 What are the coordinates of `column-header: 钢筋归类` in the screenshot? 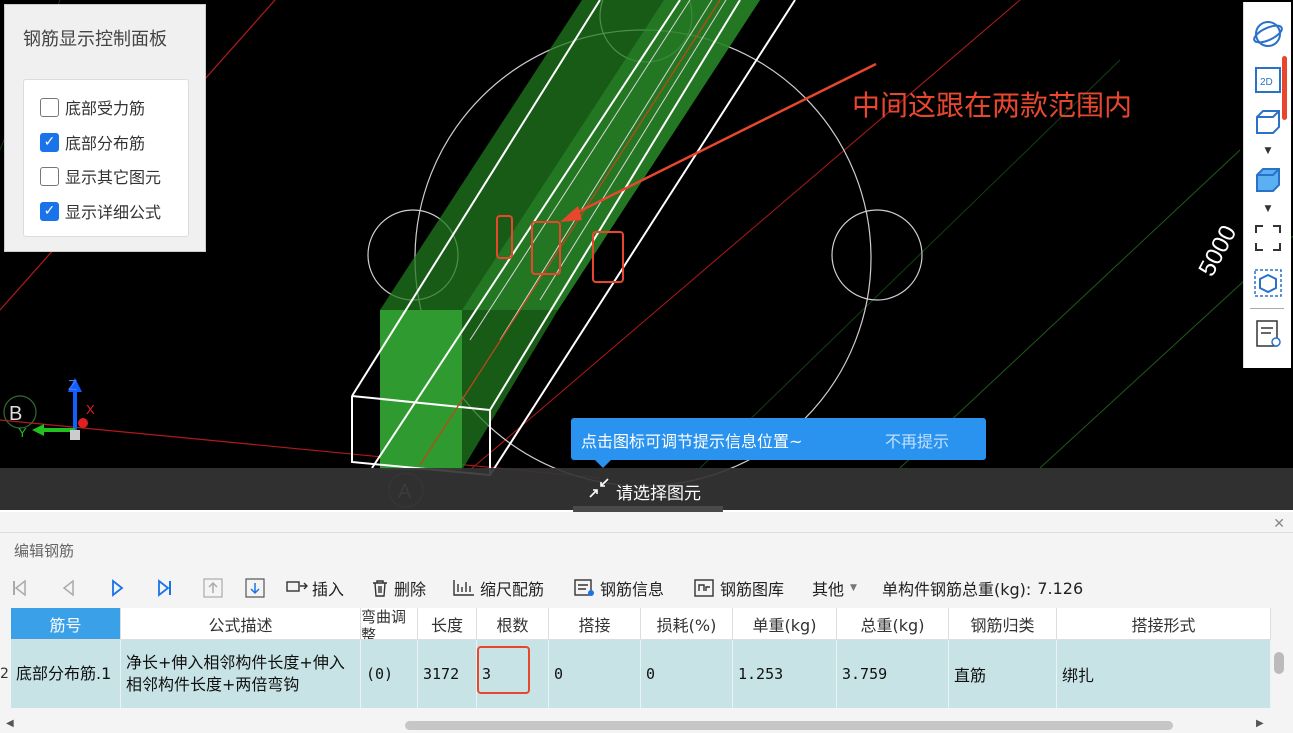 It's located at (1003, 624).